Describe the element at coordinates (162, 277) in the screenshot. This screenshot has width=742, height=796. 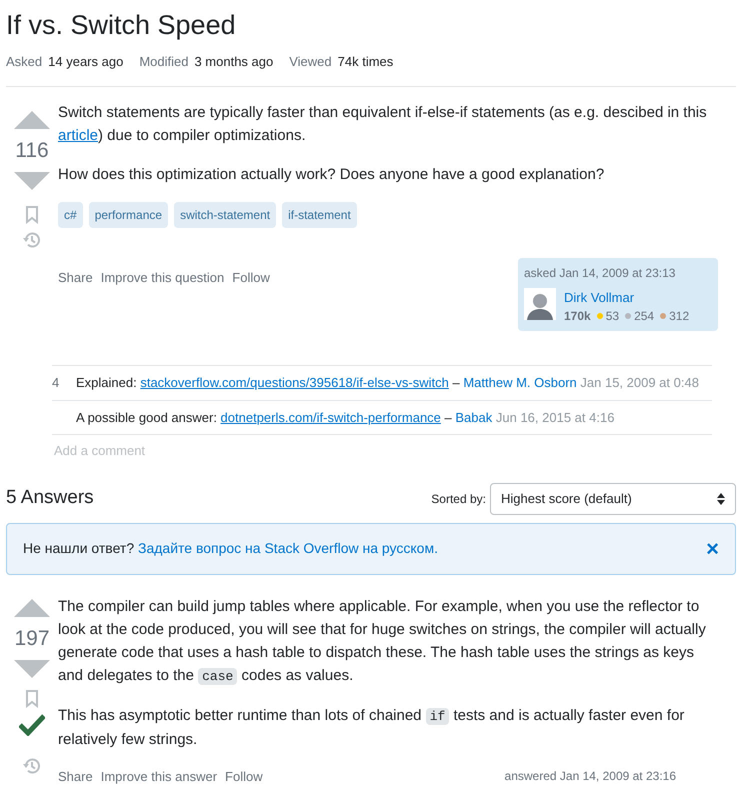
I see `post-action-link: Improve this question` at that location.